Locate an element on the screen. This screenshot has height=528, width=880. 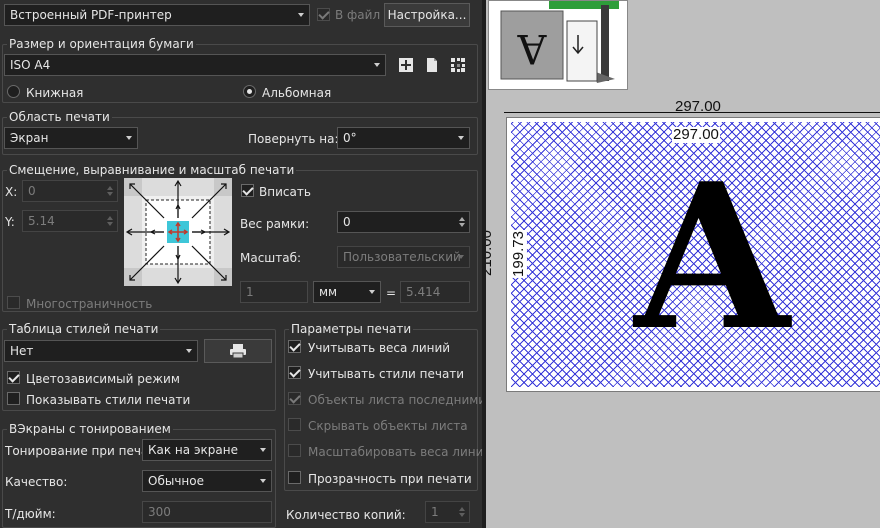
width-dimension-line is located at coordinates (692, 112).